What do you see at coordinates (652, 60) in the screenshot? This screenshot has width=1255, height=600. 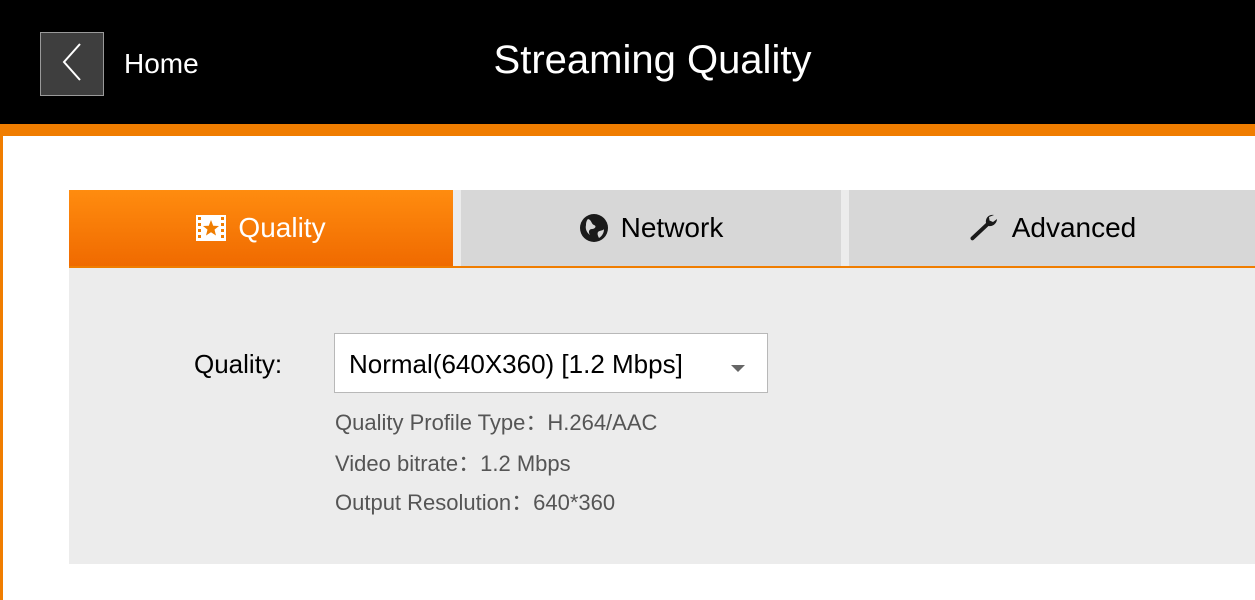 I see `page-title: Streaming Quality` at bounding box center [652, 60].